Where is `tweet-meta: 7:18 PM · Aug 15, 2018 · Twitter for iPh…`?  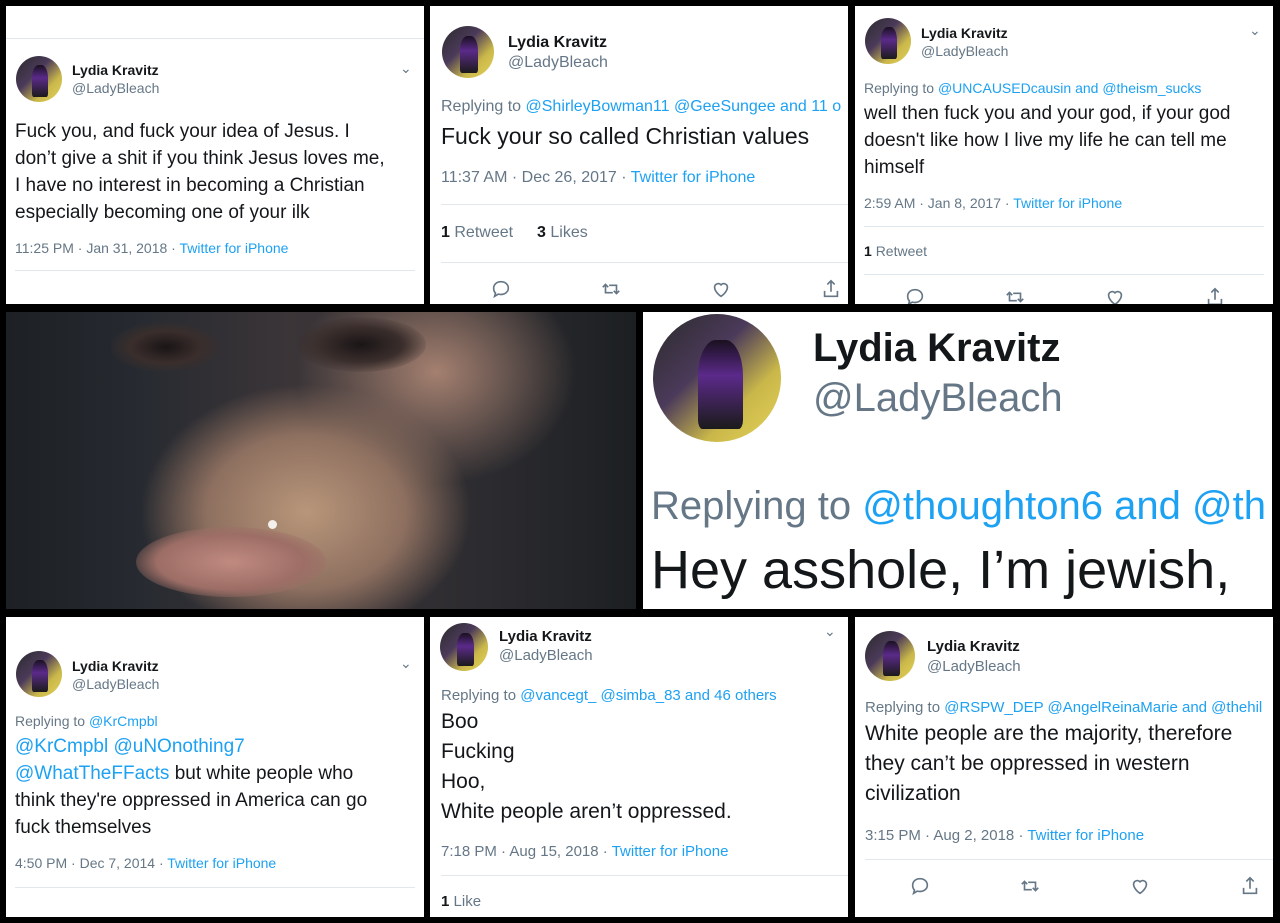
tweet-meta: 7:18 PM · Aug 15, 2018 · Twitter for iPh… is located at coordinates (585, 851).